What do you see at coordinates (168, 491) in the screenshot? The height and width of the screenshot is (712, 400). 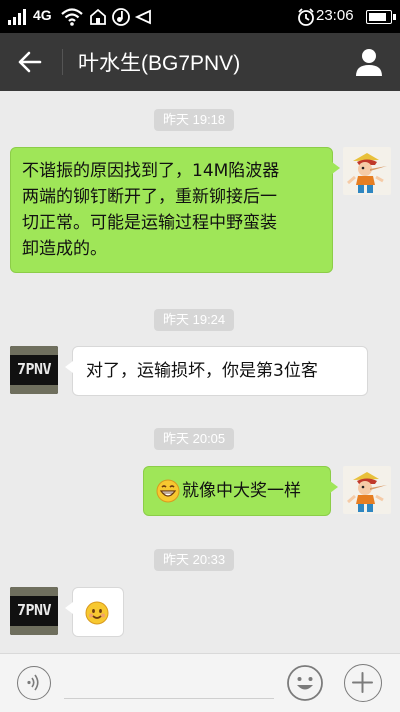 I see `grin-emoji` at bounding box center [168, 491].